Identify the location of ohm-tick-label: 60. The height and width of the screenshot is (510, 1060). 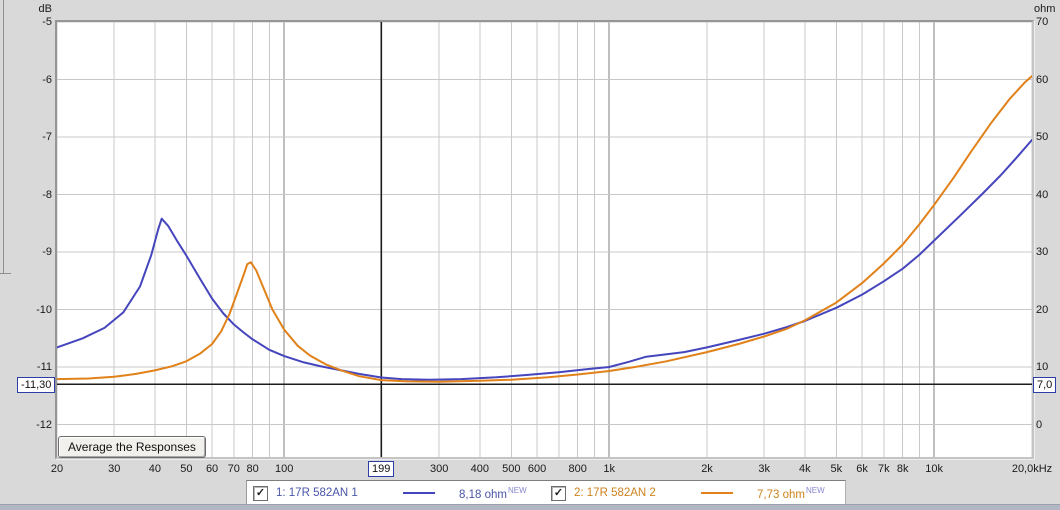
(1042, 79).